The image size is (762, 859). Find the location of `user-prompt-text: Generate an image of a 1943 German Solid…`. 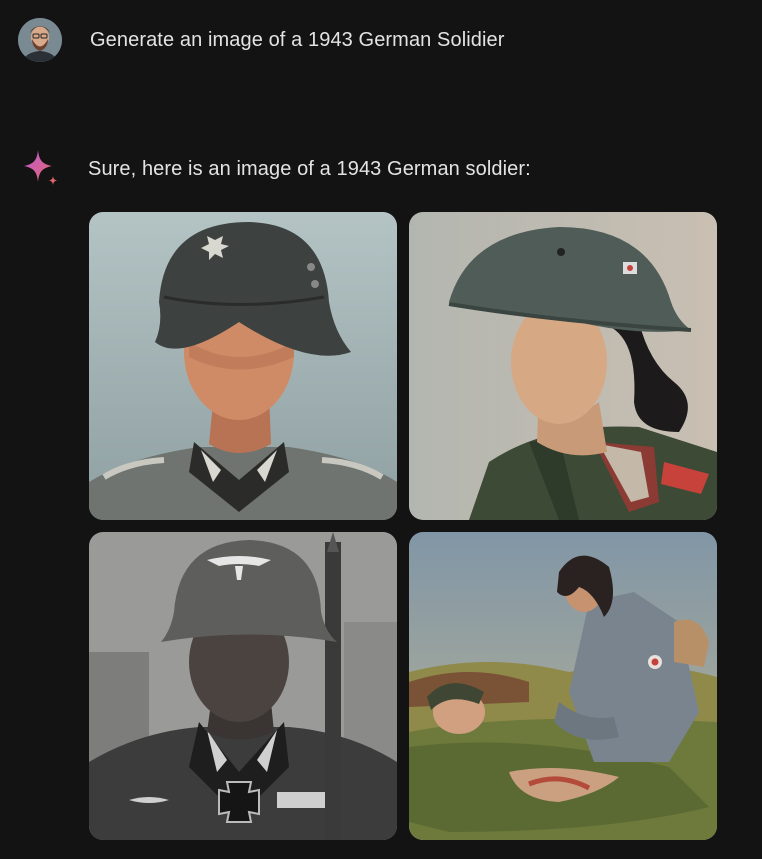

user-prompt-text: Generate an image of a 1943 German Solid… is located at coordinates (297, 39).